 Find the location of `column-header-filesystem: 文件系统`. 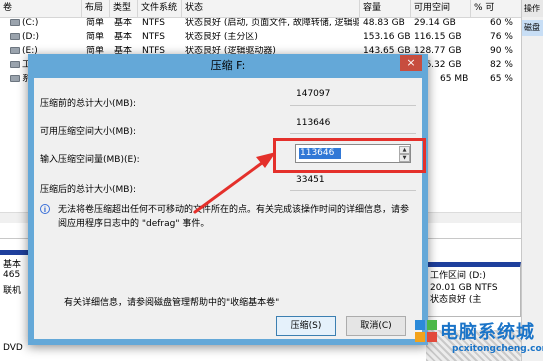

column-header-filesystem: 文件系统 is located at coordinates (160, 8).